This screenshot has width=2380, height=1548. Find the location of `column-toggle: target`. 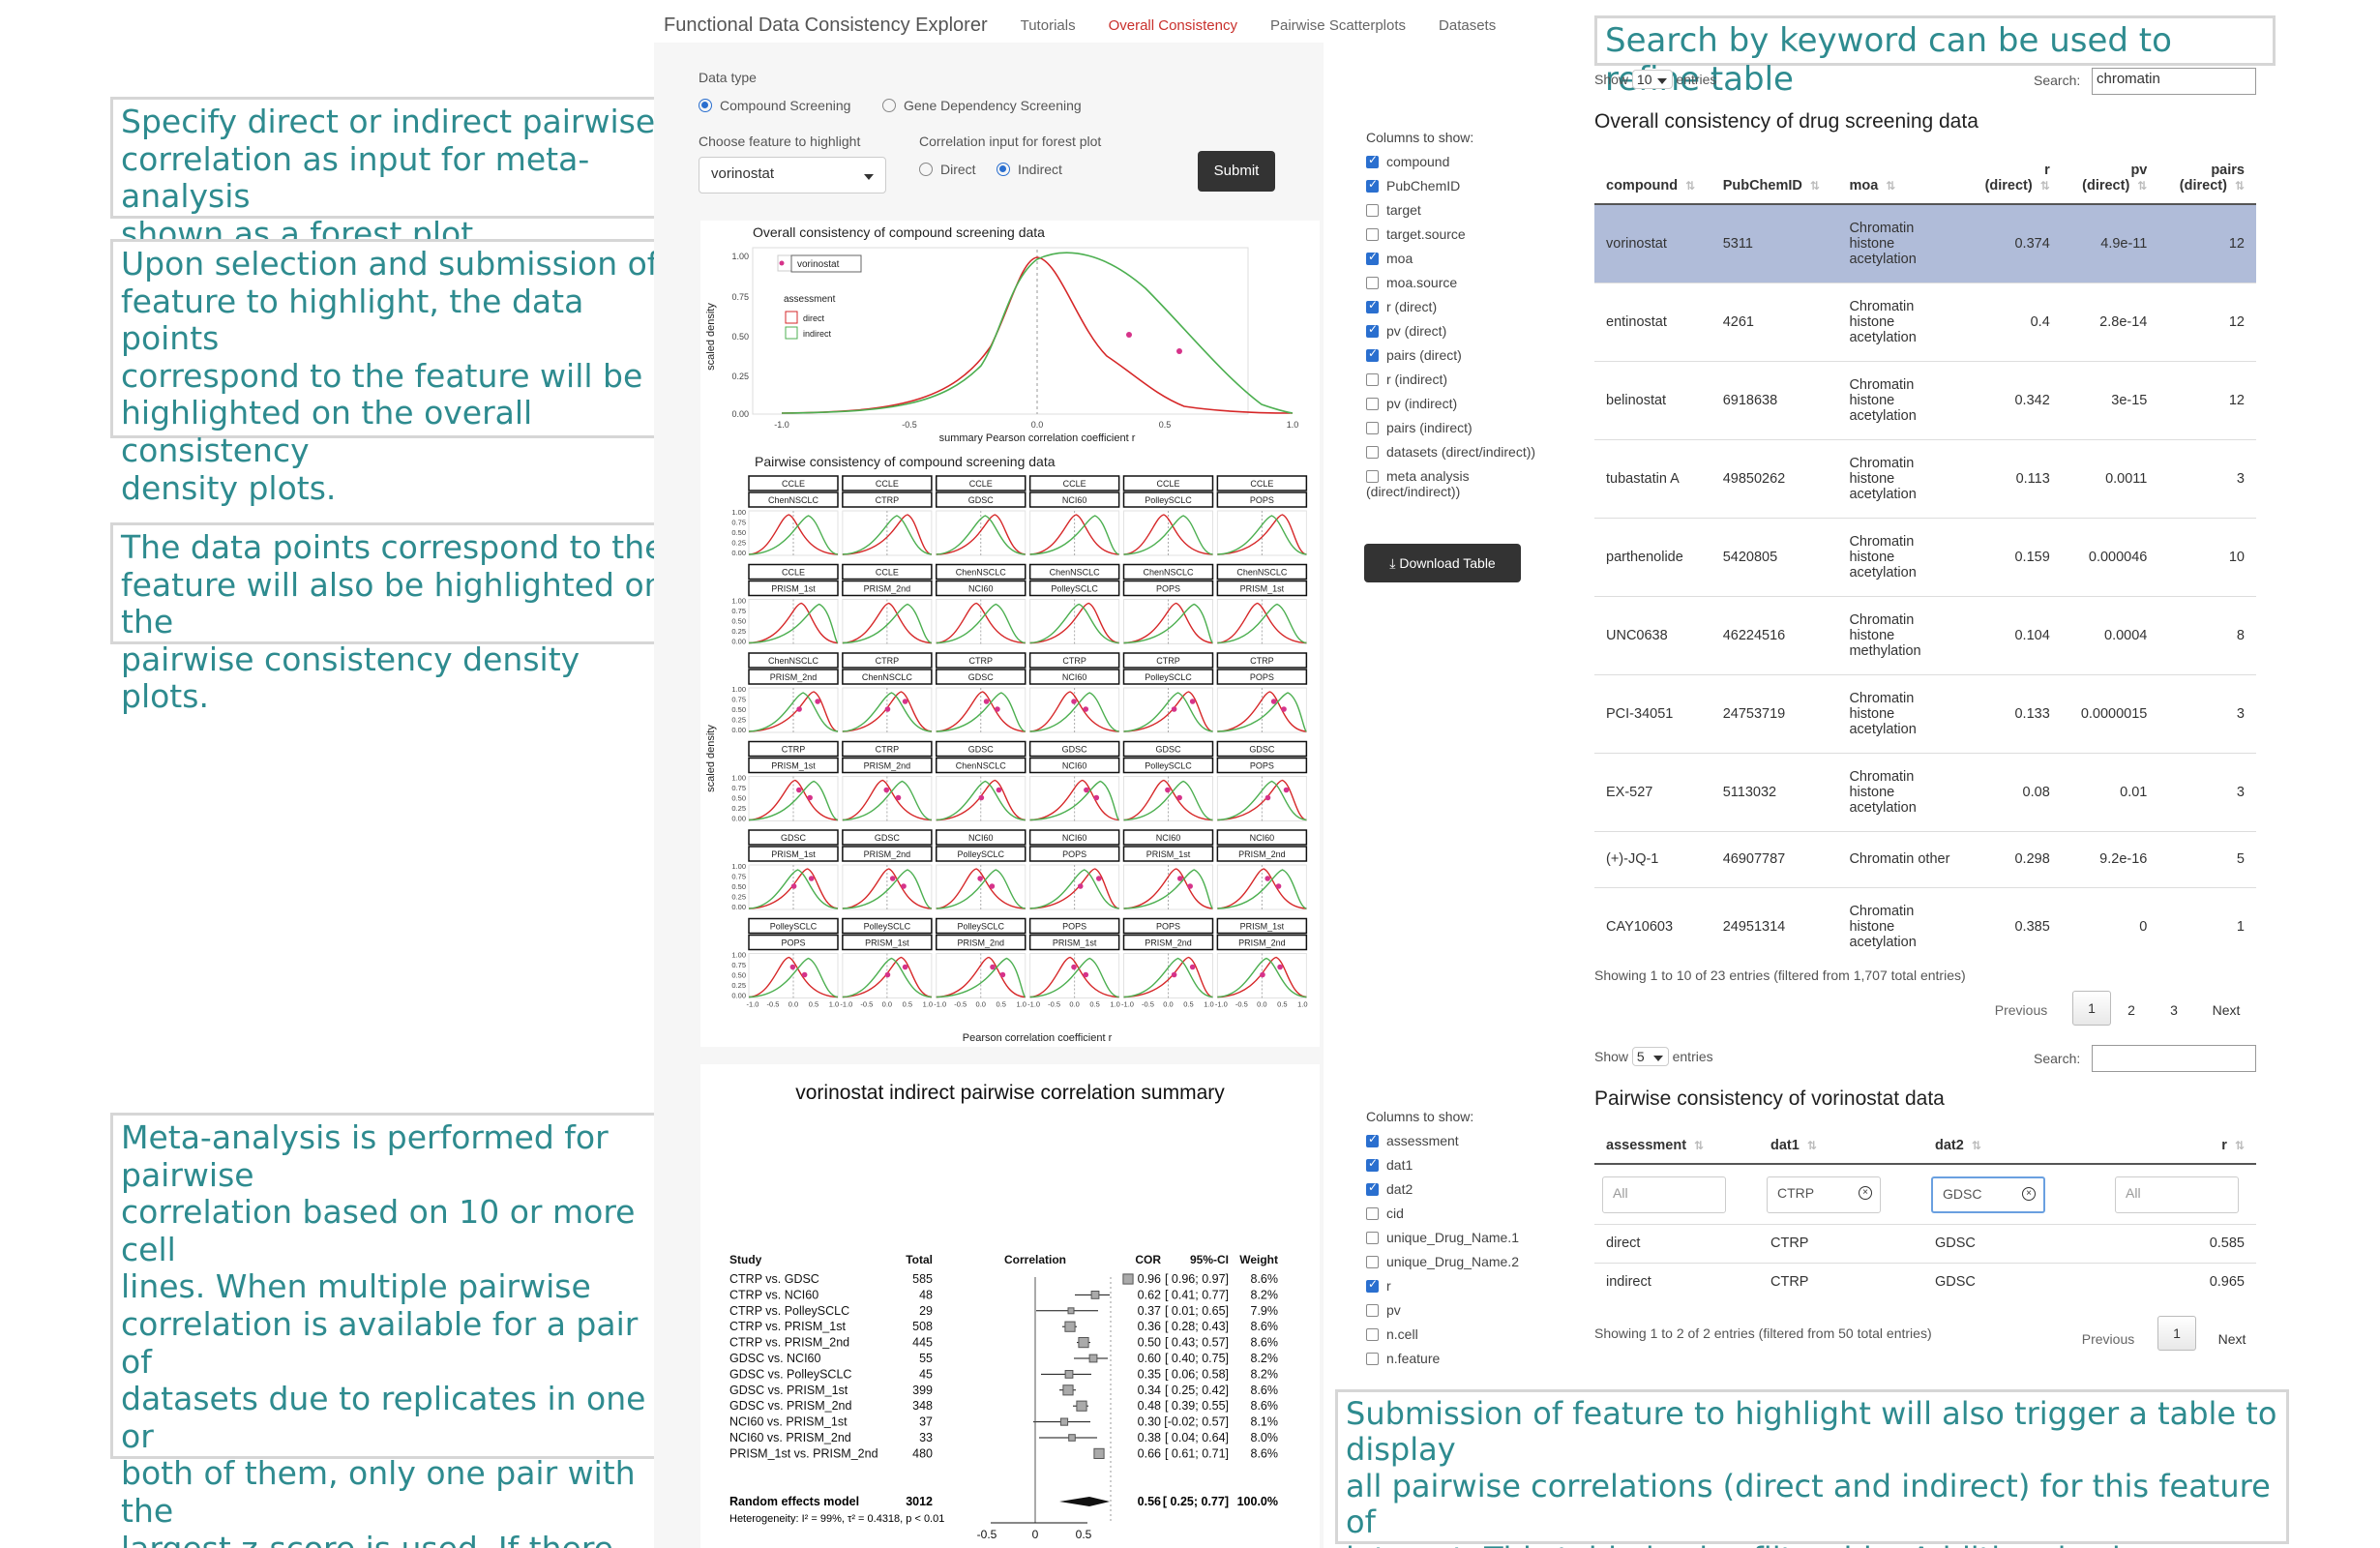

column-toggle: target is located at coordinates (1453, 210).